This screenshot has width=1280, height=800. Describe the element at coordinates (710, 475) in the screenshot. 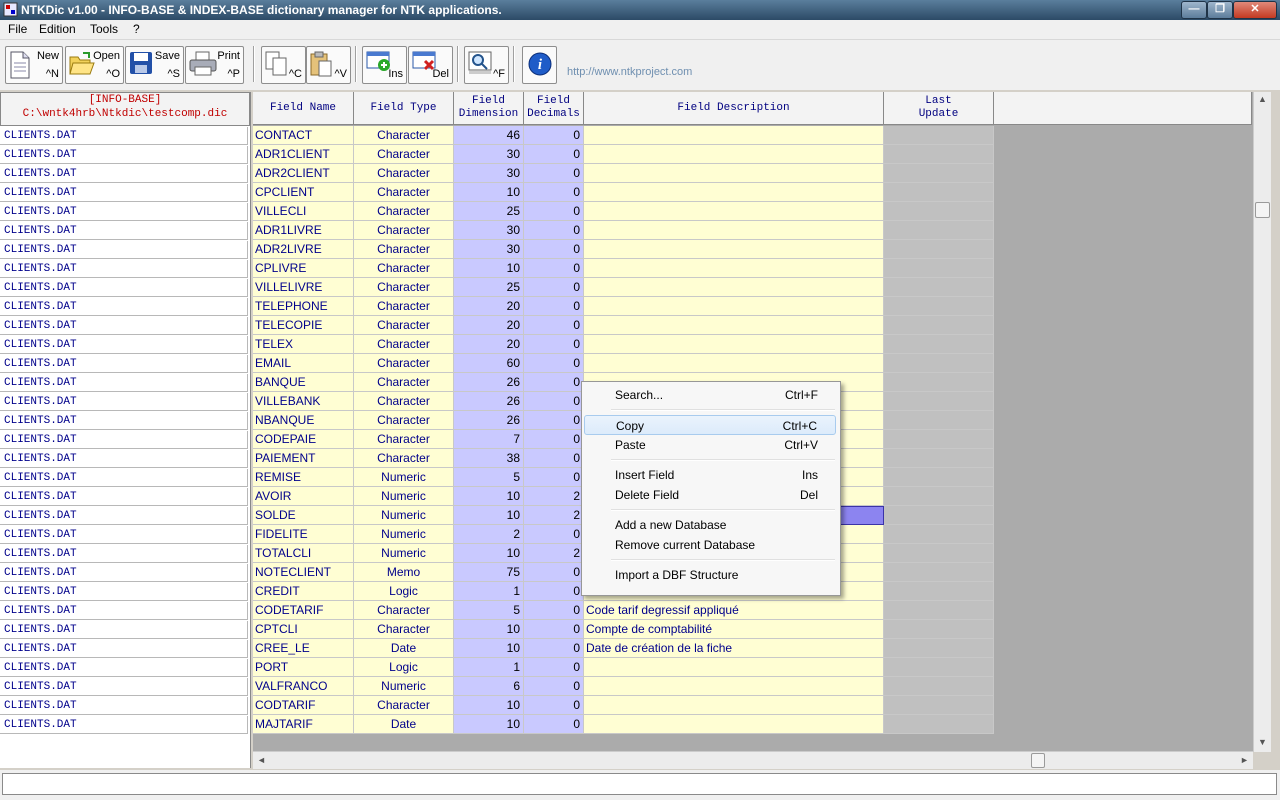

I see `menu-item-insert-field: Insert Field Ins` at that location.